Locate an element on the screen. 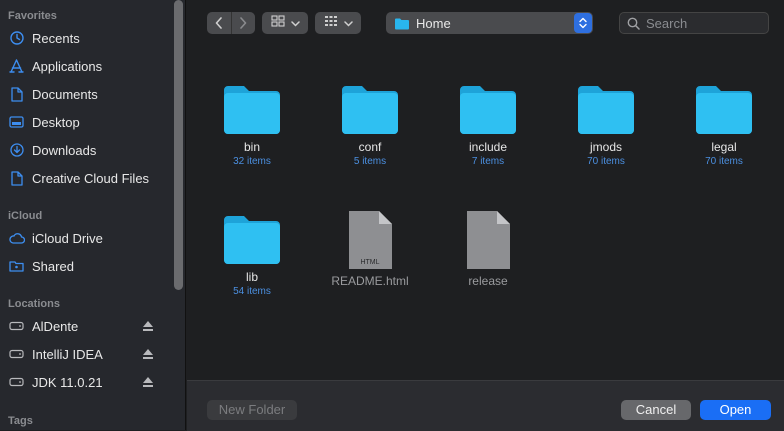 This screenshot has width=784, height=431. new-folder-button: New Folder is located at coordinates (252, 410).